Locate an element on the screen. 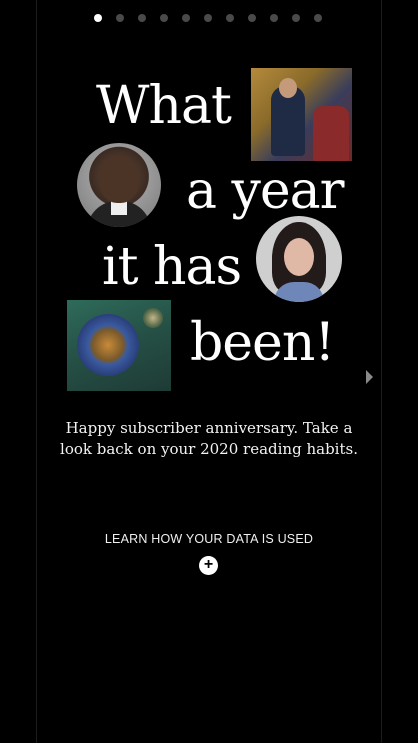 Image resolution: width=418 pixels, height=743 pixels. chevron-right-icon is located at coordinates (369, 377).